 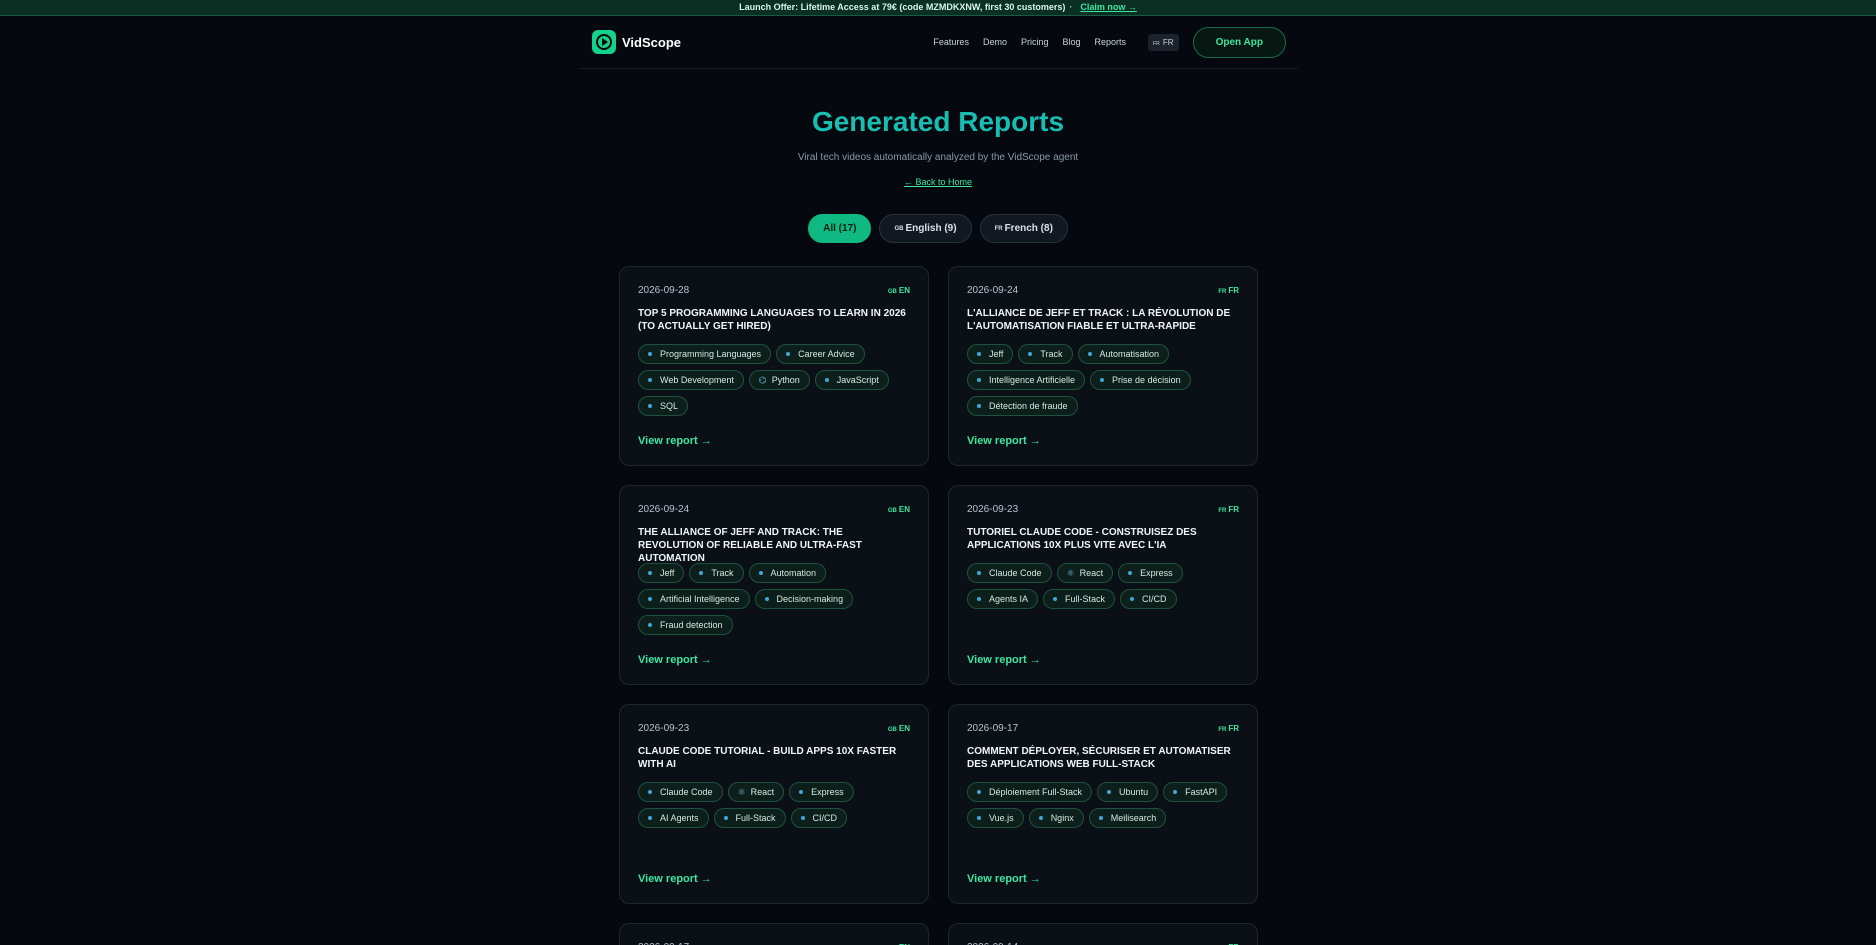 I want to click on nav-reports: Reports, so click(x=1111, y=42).